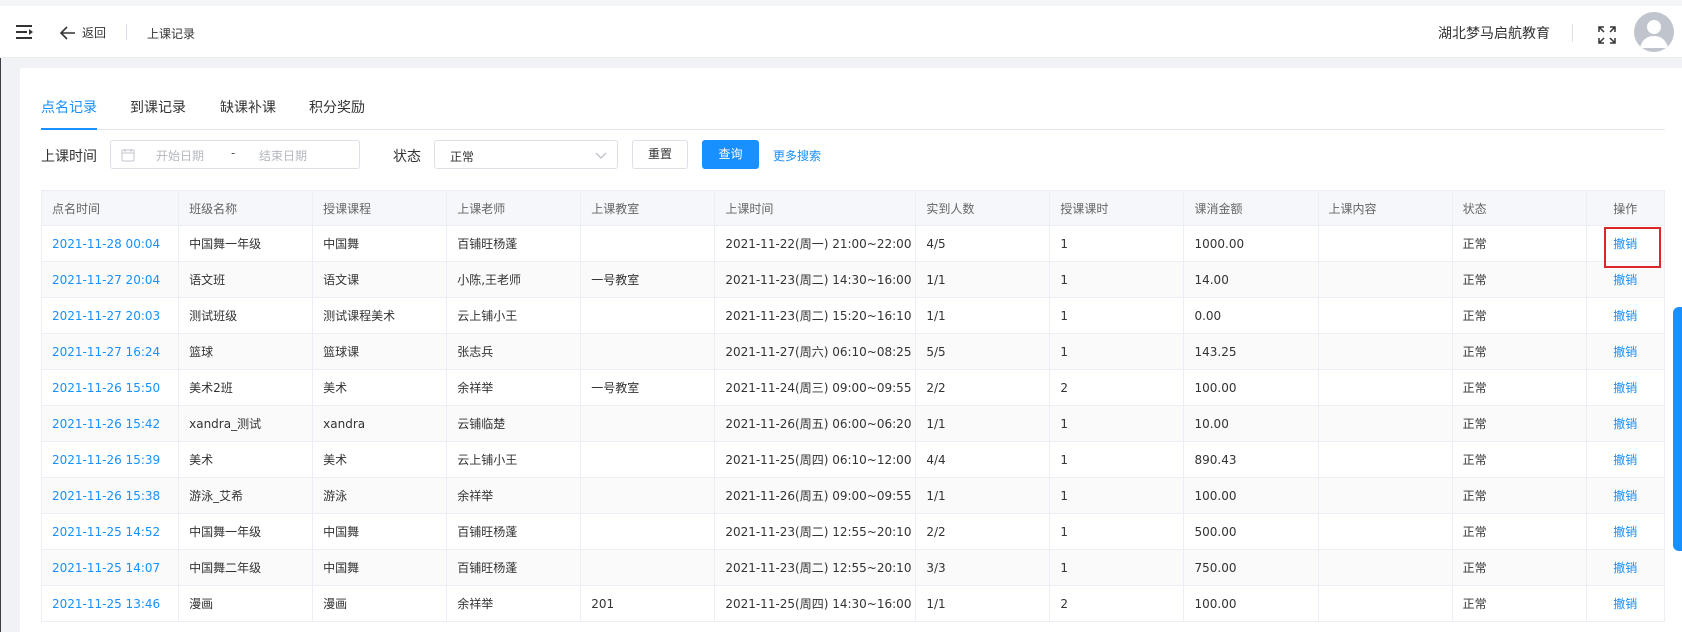 The image size is (1682, 632). What do you see at coordinates (246, 315) in the screenshot?
I see `table-cell: 测试班级` at bounding box center [246, 315].